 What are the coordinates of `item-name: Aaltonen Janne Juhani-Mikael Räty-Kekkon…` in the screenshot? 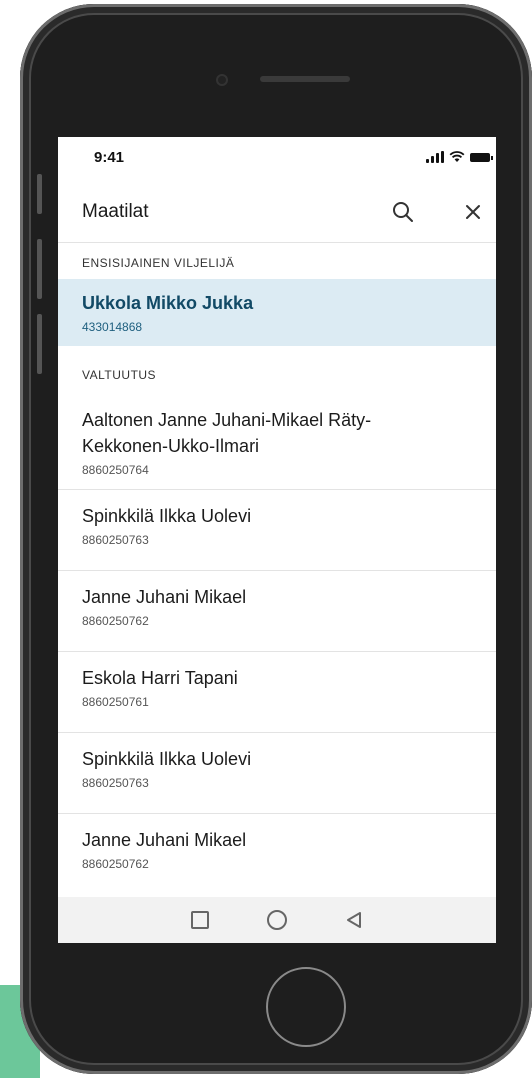 It's located at (227, 433).